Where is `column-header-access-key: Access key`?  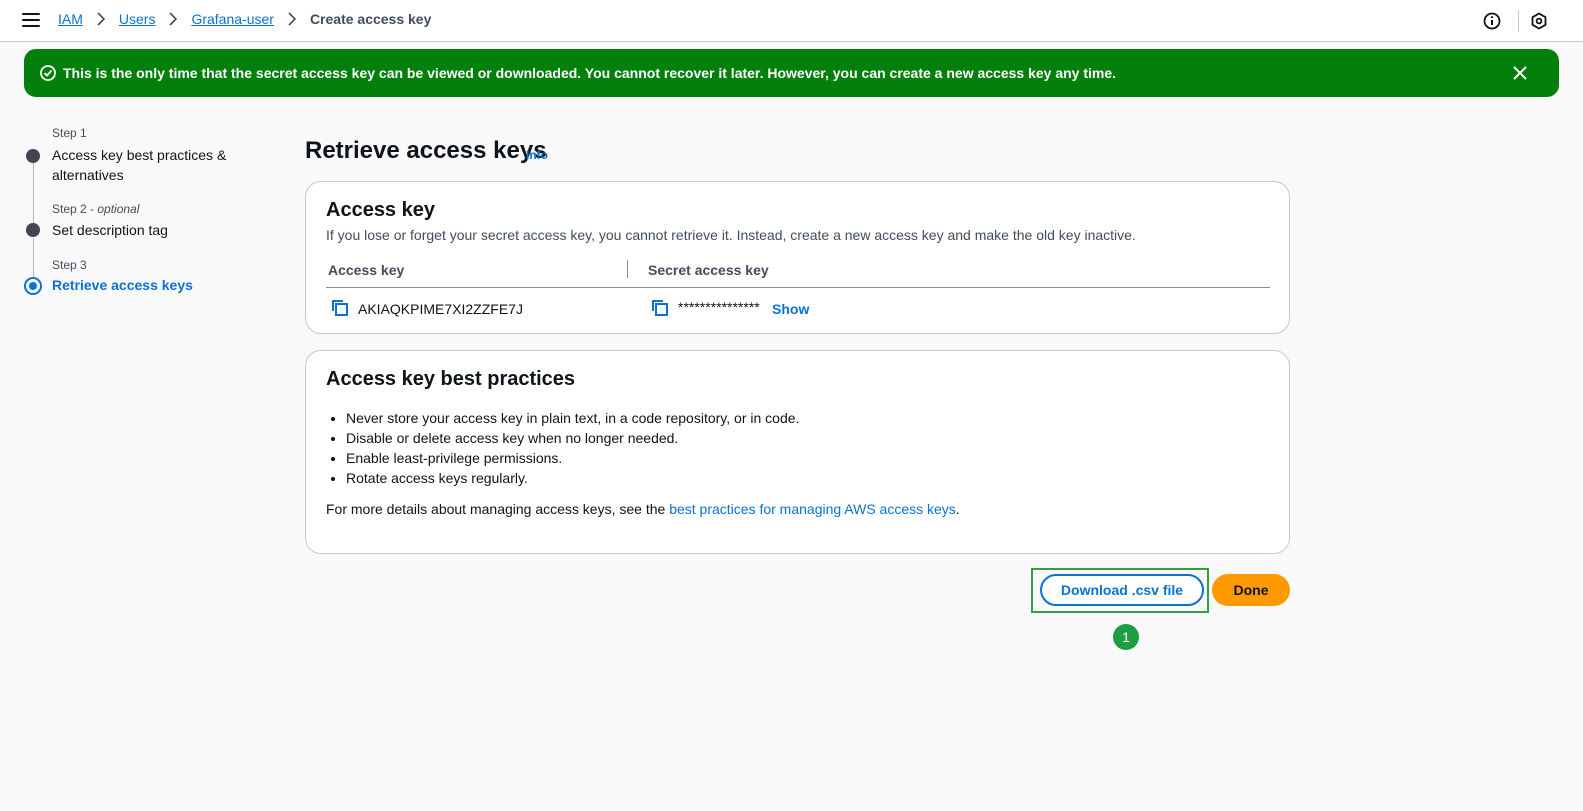
column-header-access-key: Access key is located at coordinates (366, 270).